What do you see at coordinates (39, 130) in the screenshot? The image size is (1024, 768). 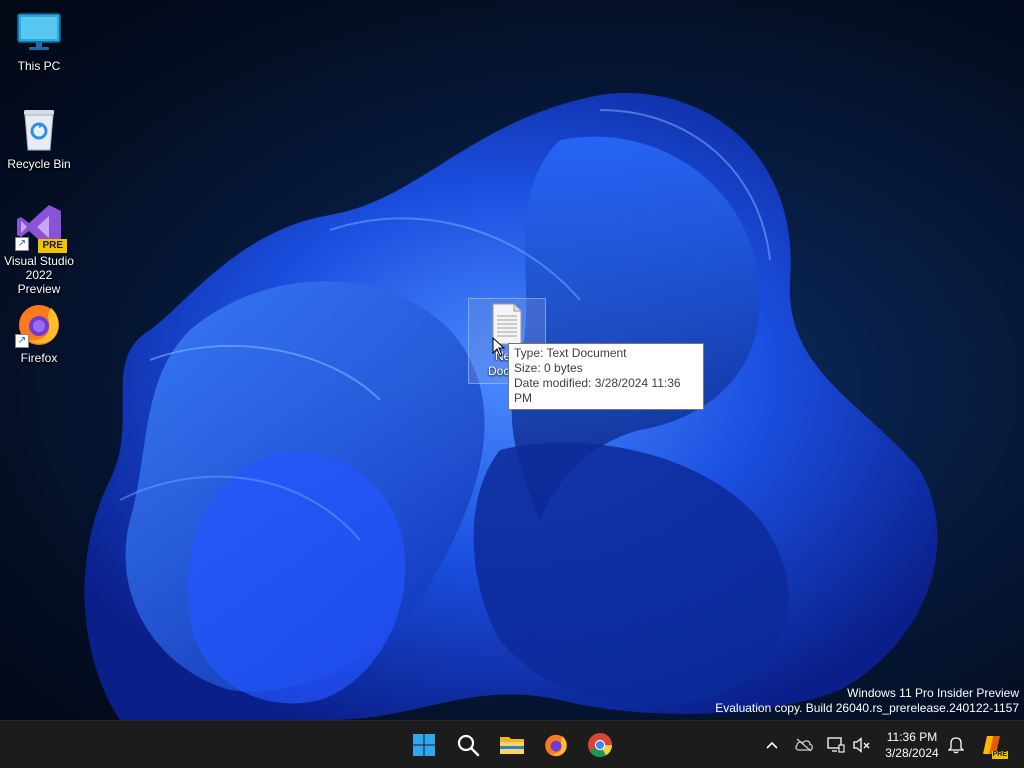 I see `recycle-bin-icon` at bounding box center [39, 130].